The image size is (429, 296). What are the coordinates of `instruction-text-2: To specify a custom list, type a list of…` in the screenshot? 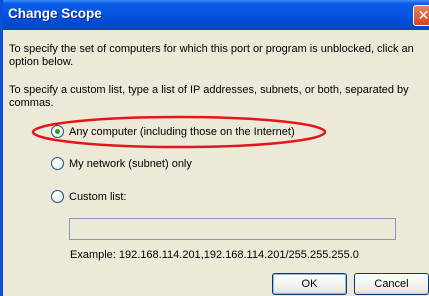 It's located at (209, 96).